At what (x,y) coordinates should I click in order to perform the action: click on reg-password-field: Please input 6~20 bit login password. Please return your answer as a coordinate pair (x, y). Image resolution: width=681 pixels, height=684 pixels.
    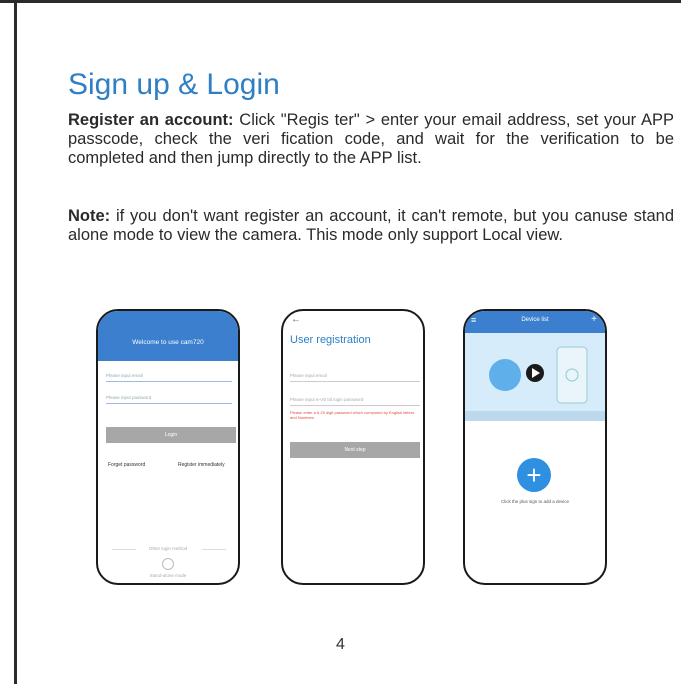
    Looking at the image, I should click on (355, 401).